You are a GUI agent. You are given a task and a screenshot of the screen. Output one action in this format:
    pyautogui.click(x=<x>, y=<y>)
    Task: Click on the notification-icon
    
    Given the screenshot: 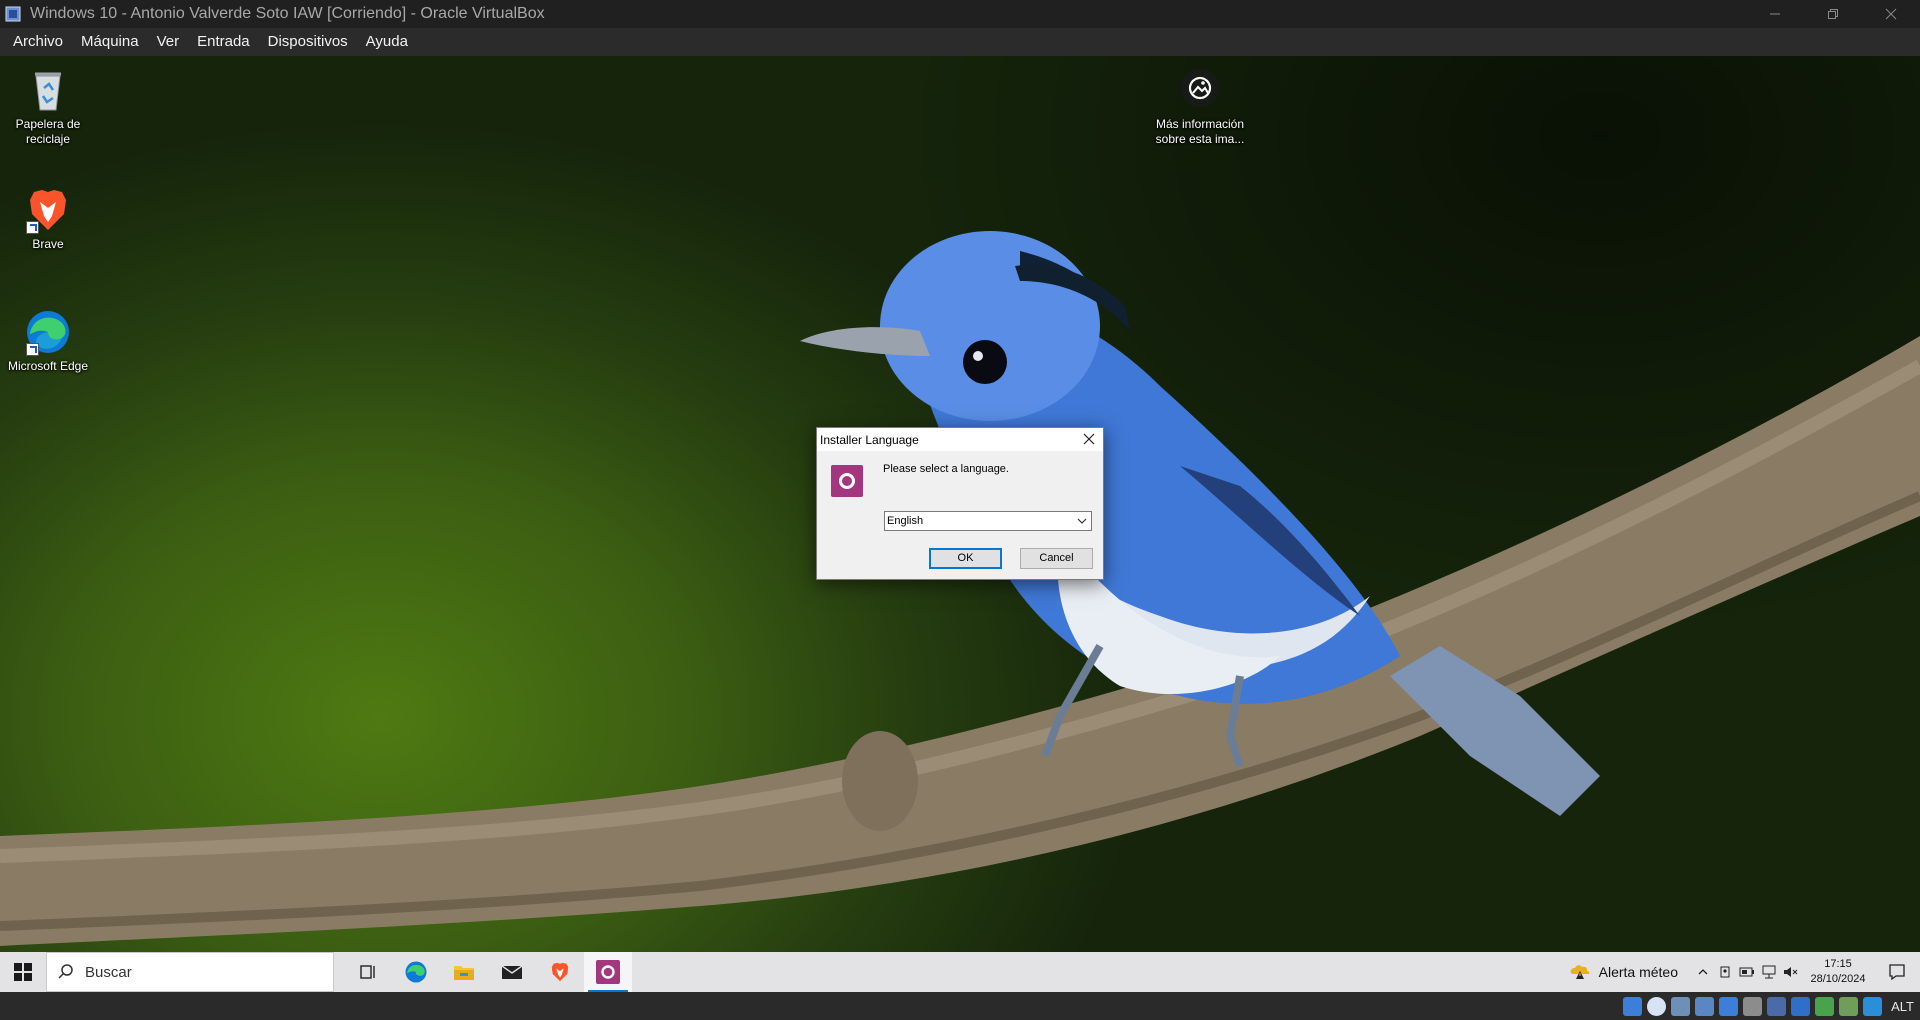 What is the action you would take?
    pyautogui.click(x=1897, y=972)
    